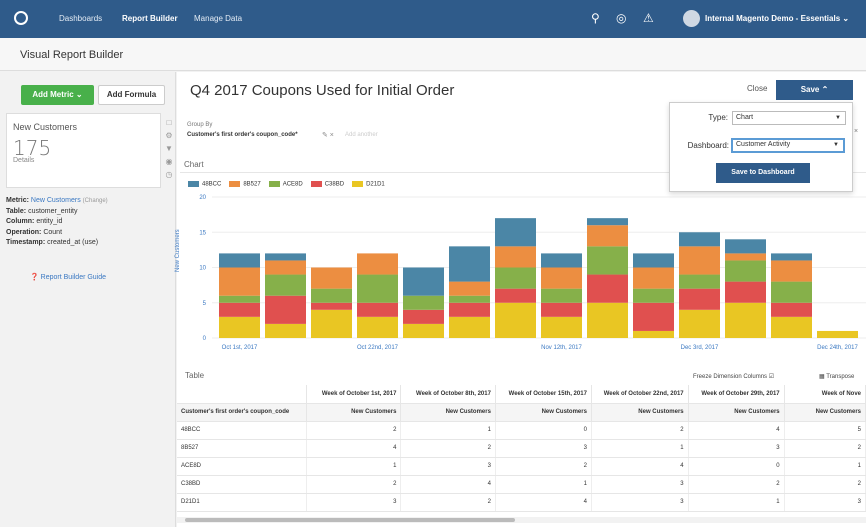 Image resolution: width=866 pixels, height=527 pixels. Describe the element at coordinates (57, 95) in the screenshot. I see `add-metric-button: Add Metric ⌄` at that location.